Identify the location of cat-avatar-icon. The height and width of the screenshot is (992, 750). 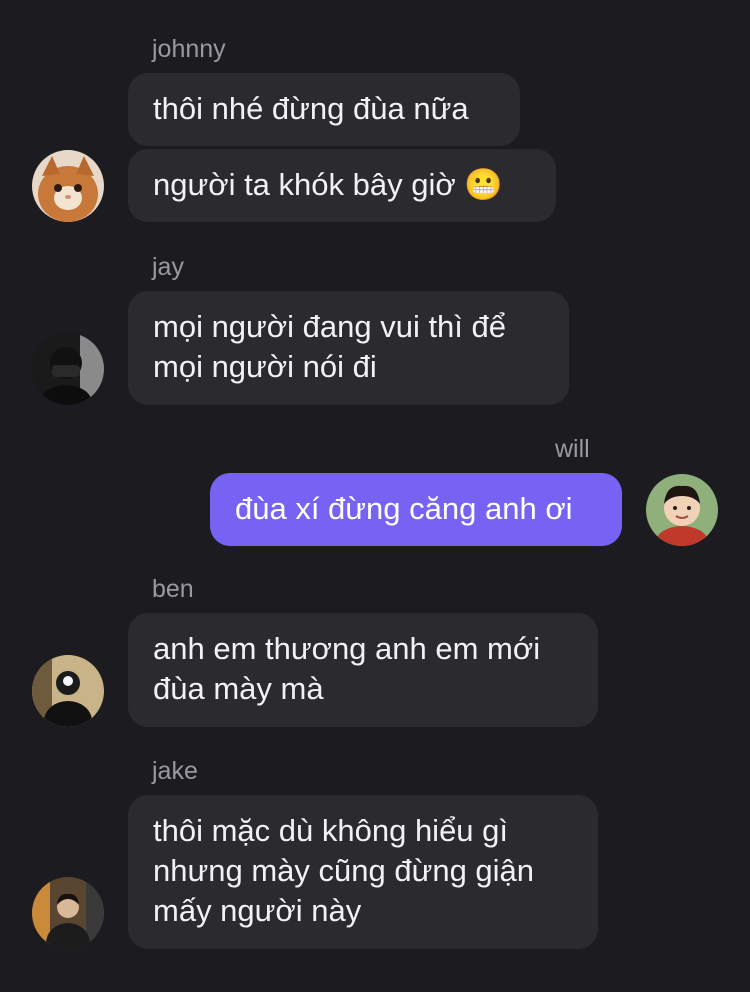
(68, 186).